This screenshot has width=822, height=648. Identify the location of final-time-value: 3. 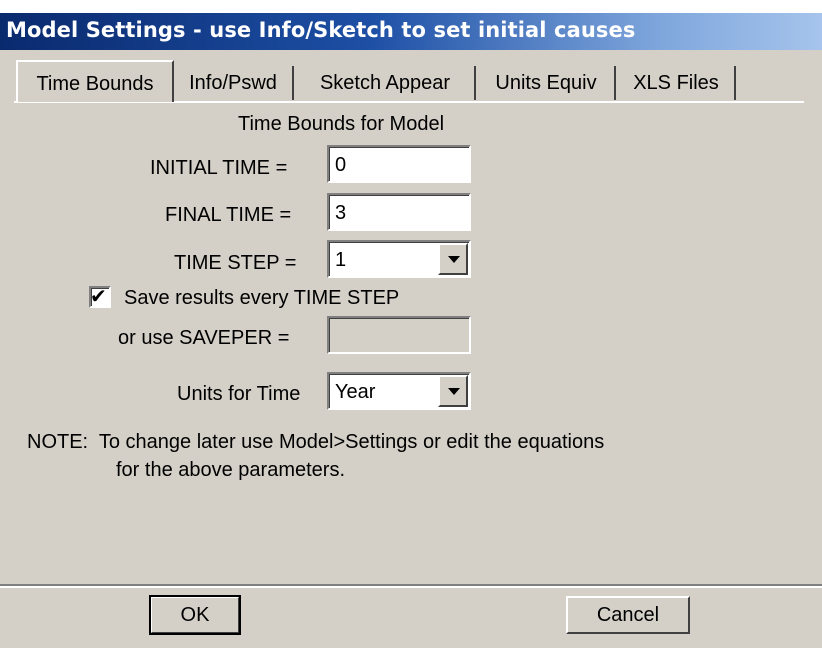
(341, 213).